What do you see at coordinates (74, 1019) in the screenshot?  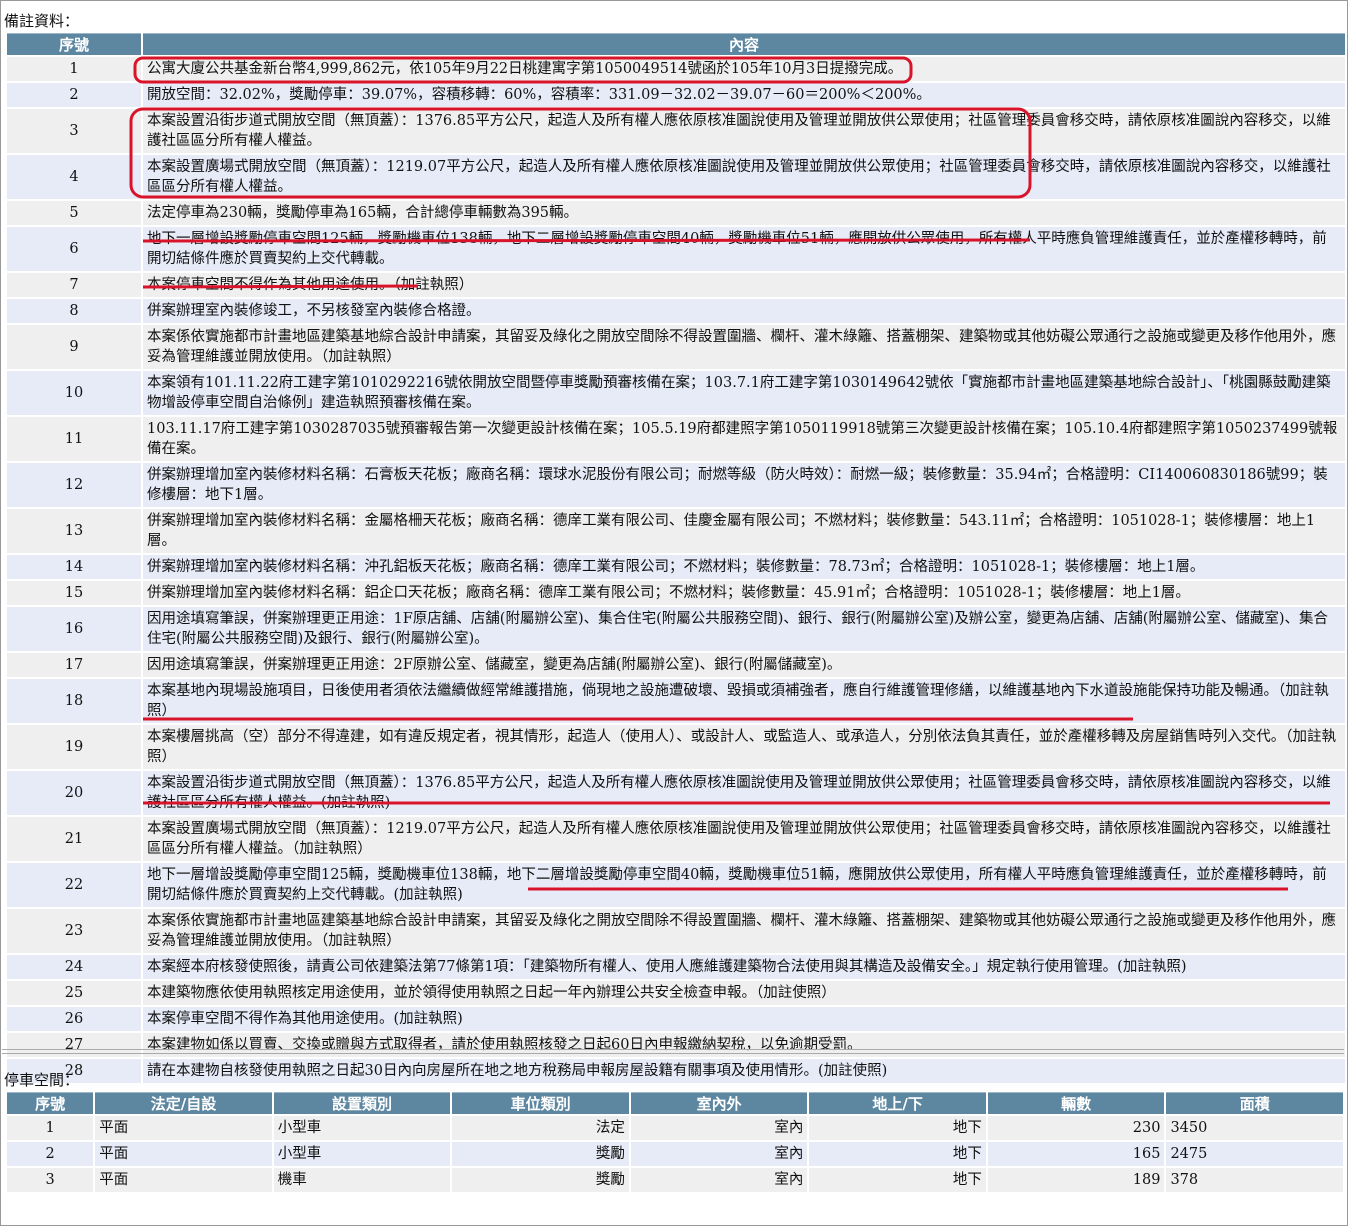 I see `notes-row-seq: 26` at bounding box center [74, 1019].